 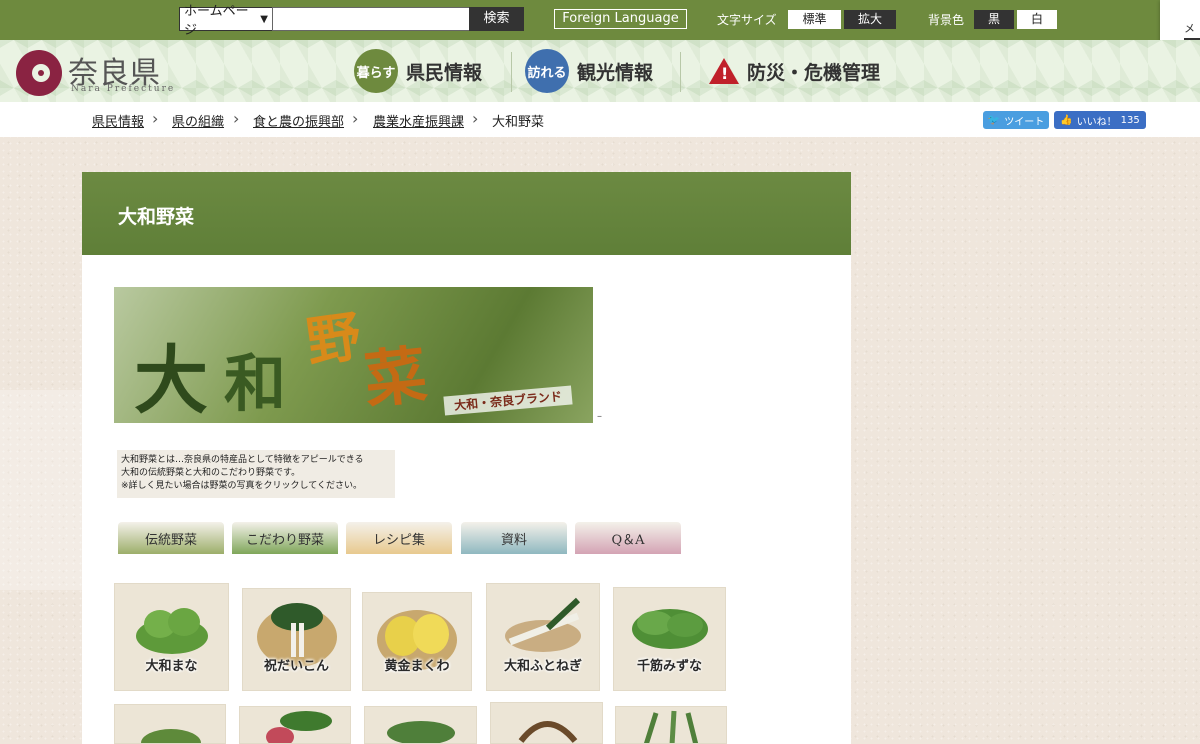 I want to click on facebook-like-button: 👍 いいね！ 135, so click(x=1100, y=120).